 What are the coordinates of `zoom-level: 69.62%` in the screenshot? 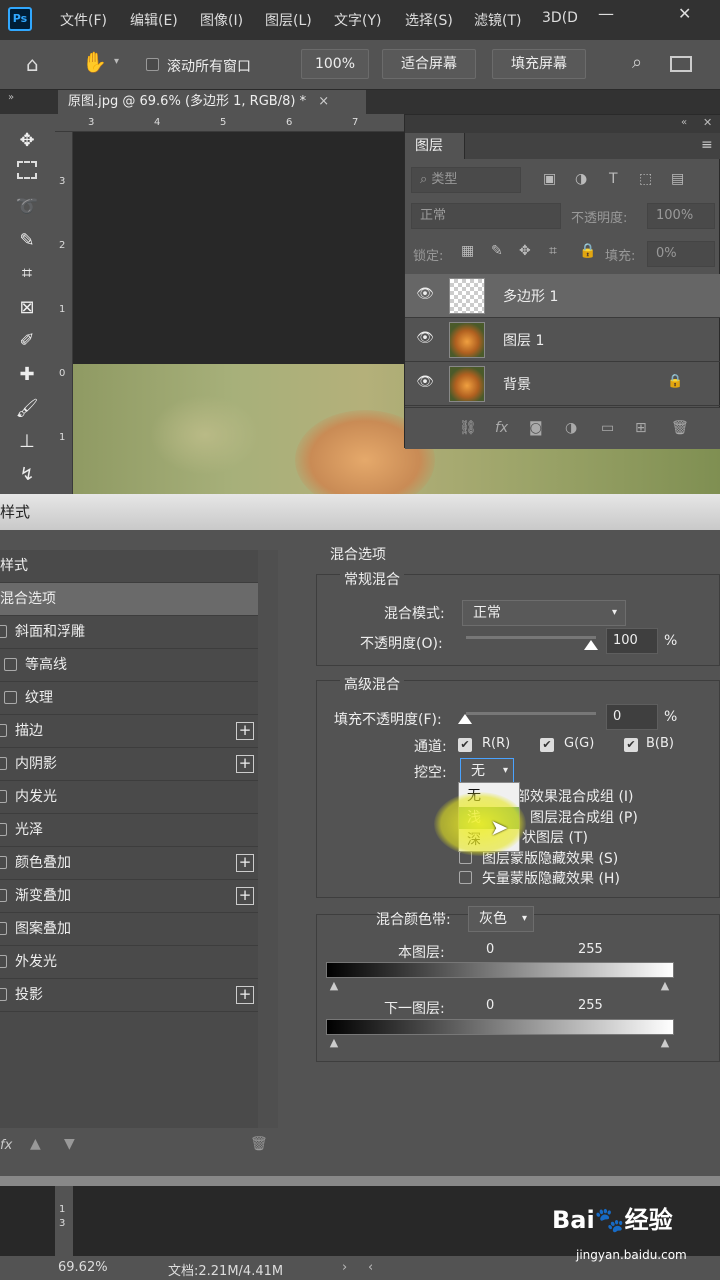 It's located at (83, 1267).